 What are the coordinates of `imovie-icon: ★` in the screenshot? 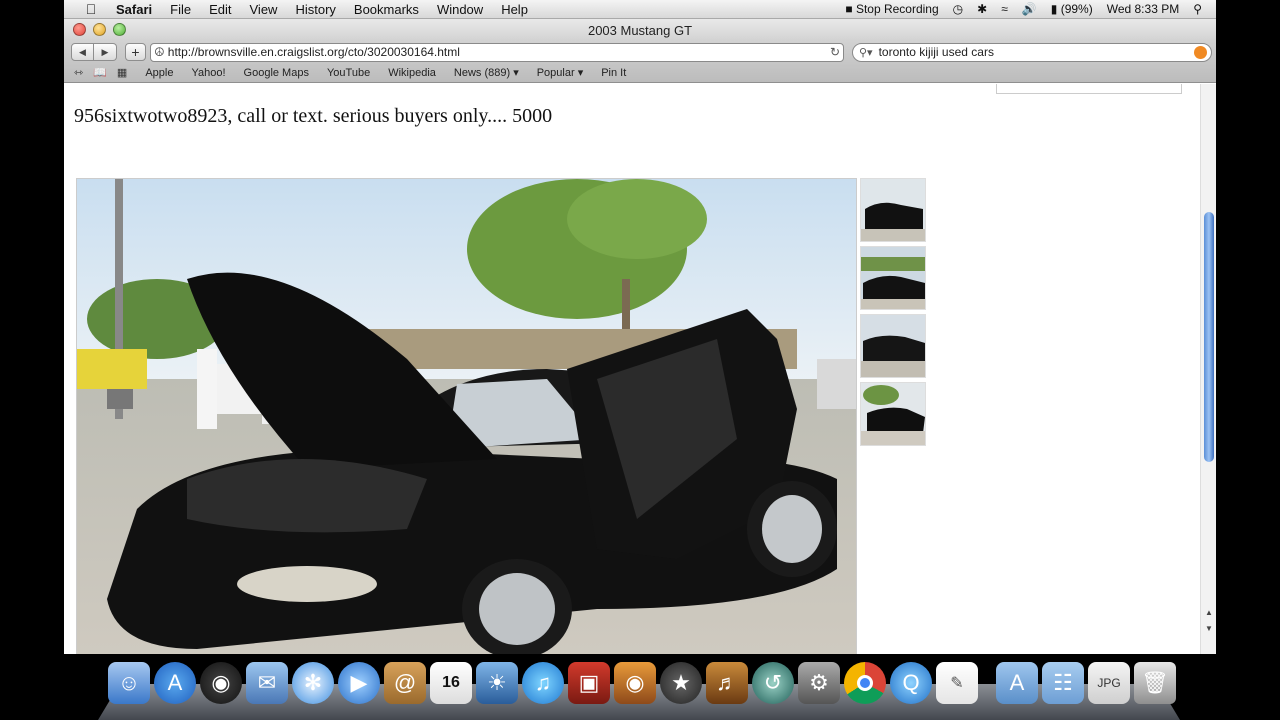 It's located at (681, 683).